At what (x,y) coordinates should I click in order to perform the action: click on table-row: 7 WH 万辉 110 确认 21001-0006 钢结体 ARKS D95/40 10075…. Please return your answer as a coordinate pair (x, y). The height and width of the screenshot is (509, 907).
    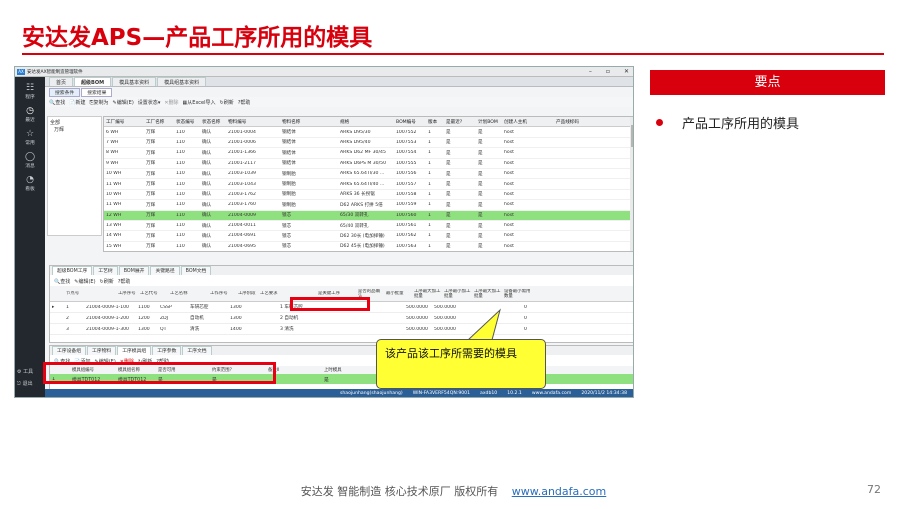
    Looking at the image, I should click on (368, 143).